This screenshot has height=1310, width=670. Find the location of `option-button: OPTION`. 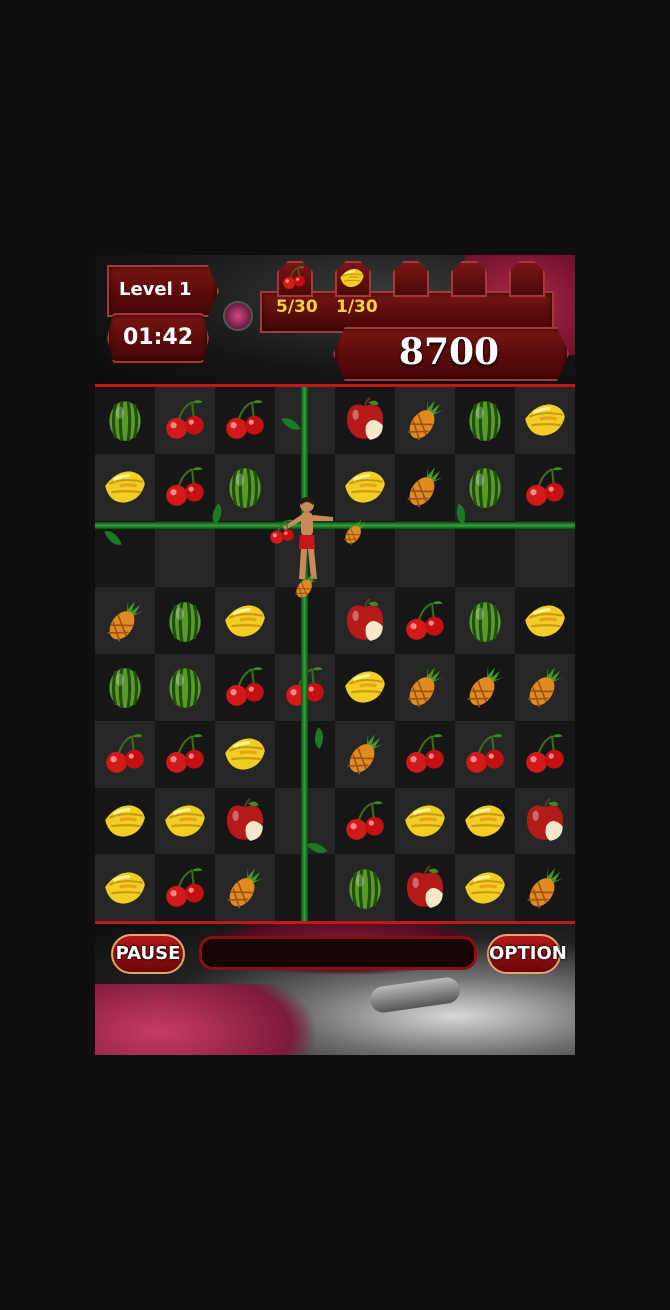

option-button: OPTION is located at coordinates (527, 954).